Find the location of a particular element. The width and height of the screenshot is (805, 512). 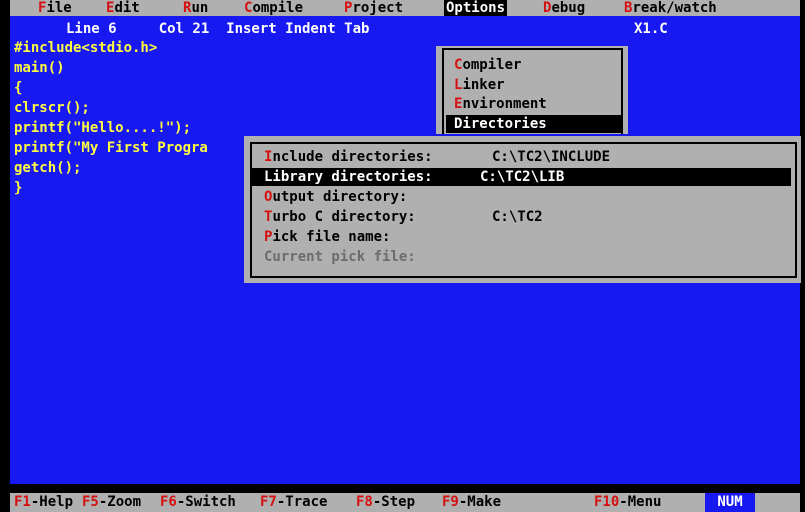

menu-edit: Edit is located at coordinates (123, 8).